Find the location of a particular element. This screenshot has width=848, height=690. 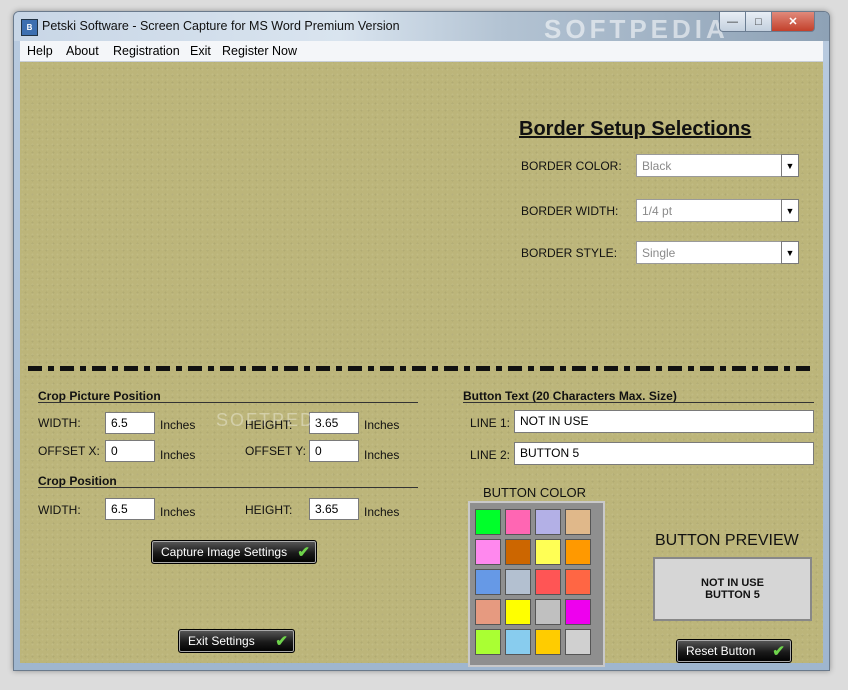

line2-label: LINE 2: is located at coordinates (490, 455).